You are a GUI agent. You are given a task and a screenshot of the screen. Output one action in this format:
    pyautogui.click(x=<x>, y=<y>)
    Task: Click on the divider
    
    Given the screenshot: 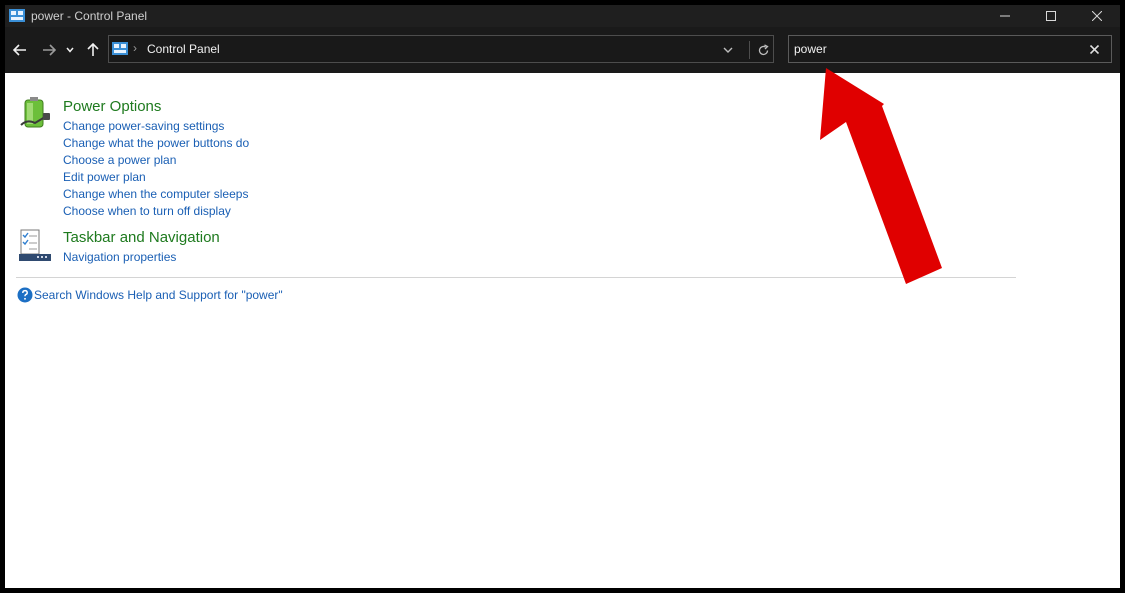 What is the action you would take?
    pyautogui.click(x=516, y=277)
    